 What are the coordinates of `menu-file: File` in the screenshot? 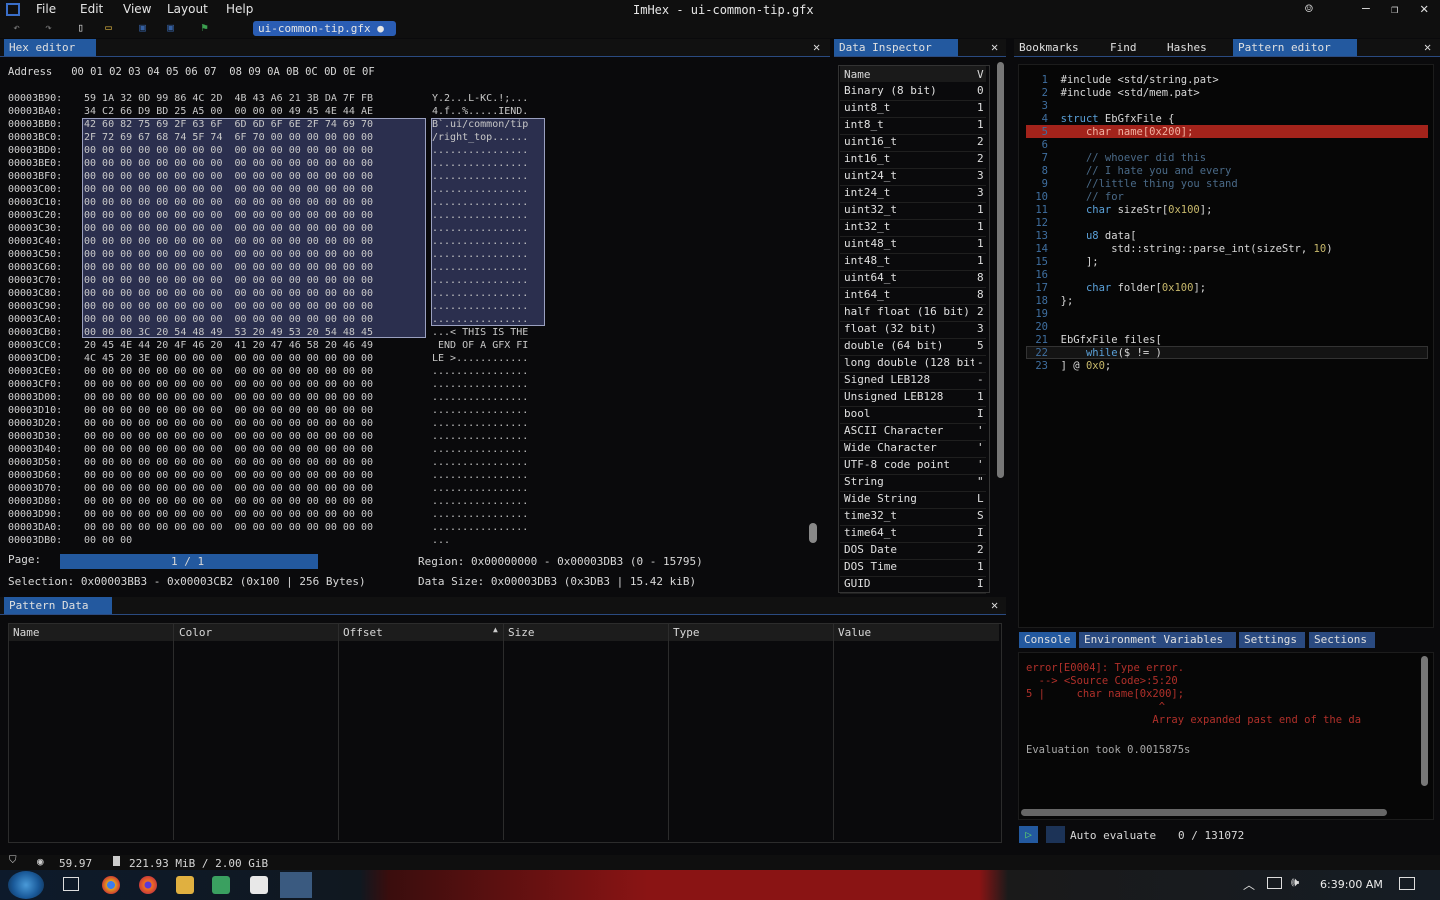 It's located at (46, 9).